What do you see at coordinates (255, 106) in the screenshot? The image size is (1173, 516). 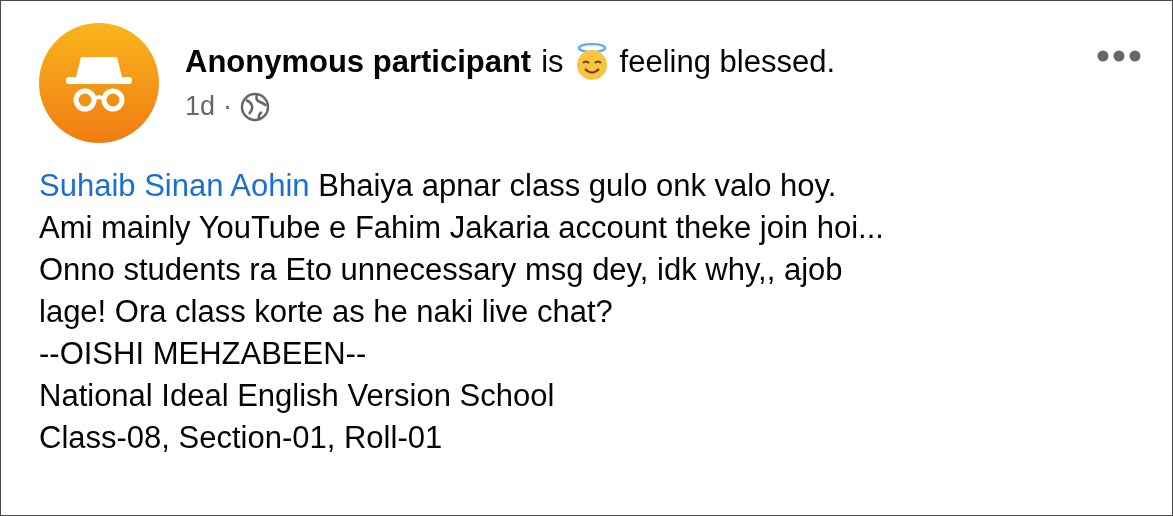 I see `globe-icon` at bounding box center [255, 106].